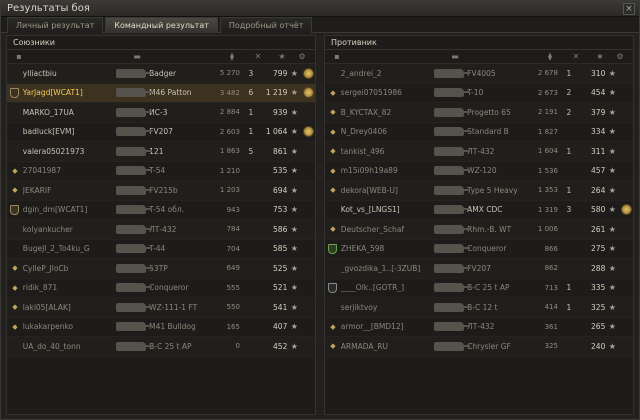  What do you see at coordinates (161, 57) in the screenshot?
I see `allies-column-header: ▪ ▬ ⧫ ✕ ★ ⚙` at bounding box center [161, 57].